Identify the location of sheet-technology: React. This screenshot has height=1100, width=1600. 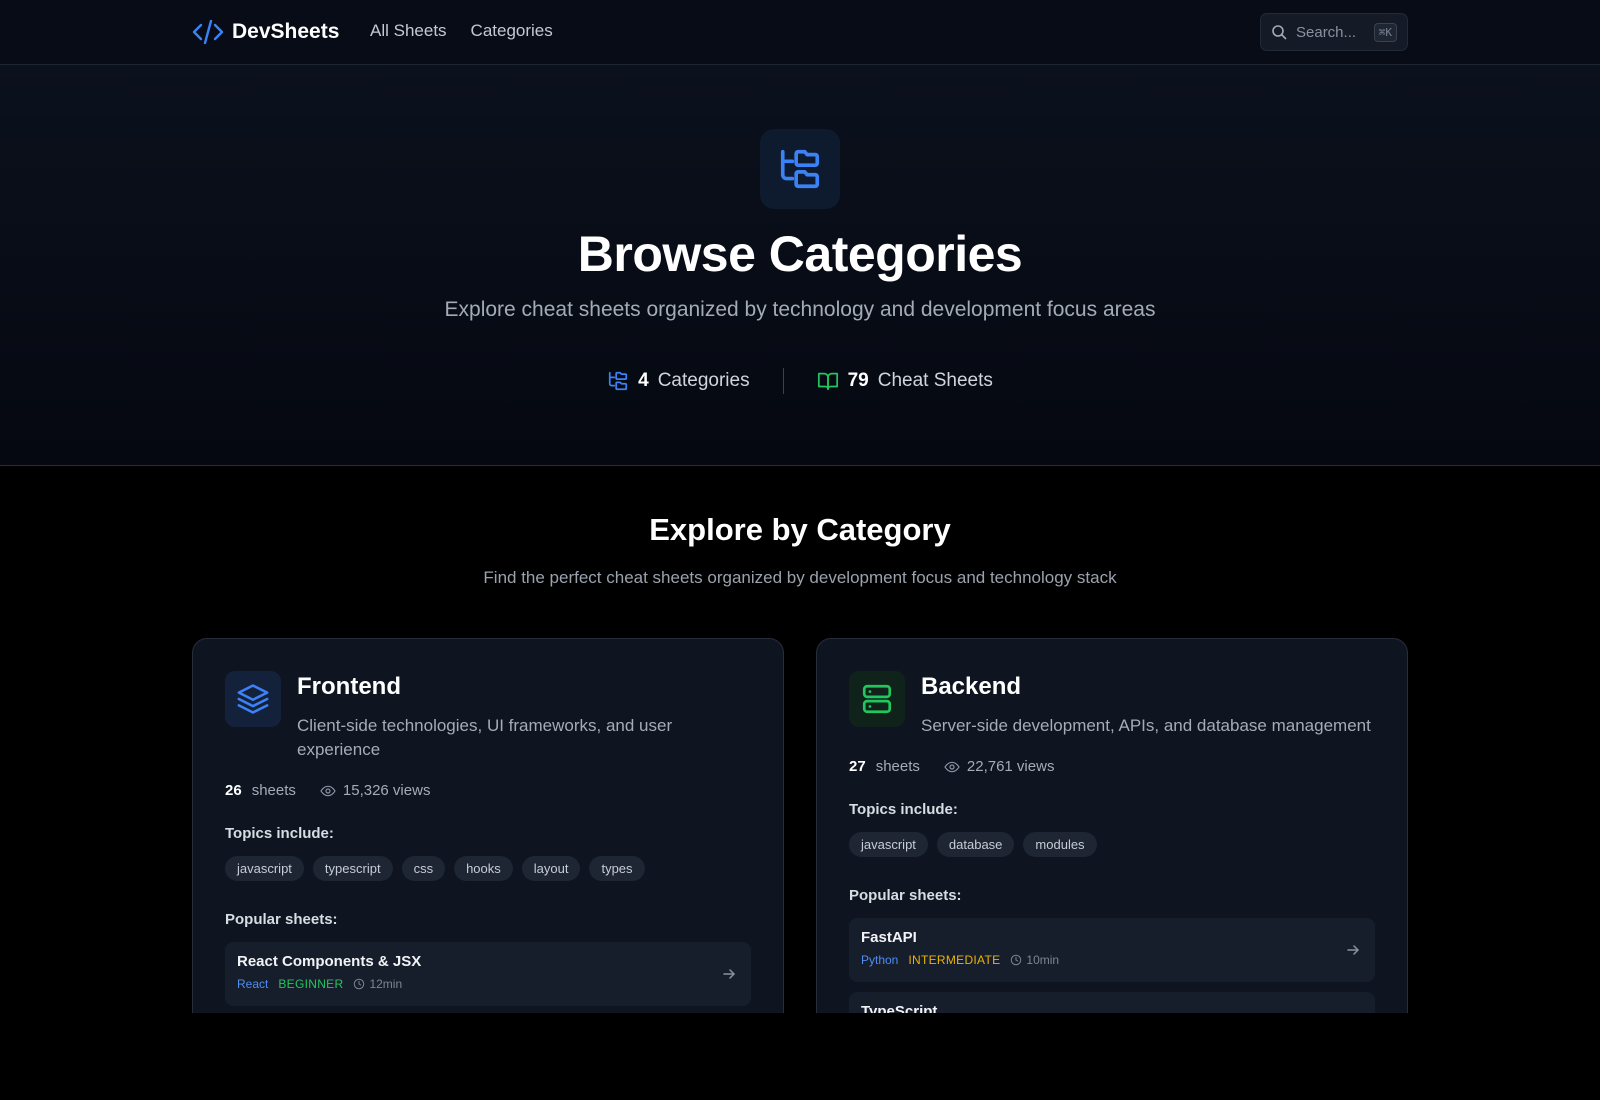
(253, 984).